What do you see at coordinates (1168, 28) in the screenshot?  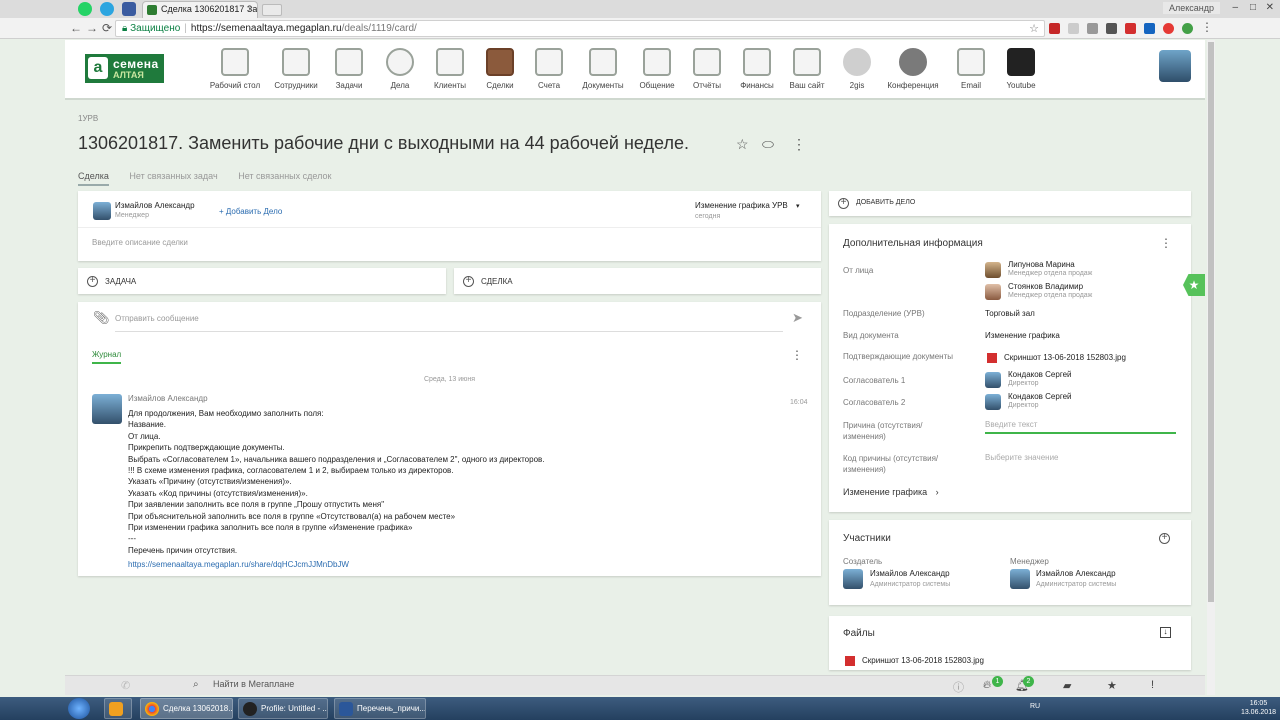 I see `opera-icon` at bounding box center [1168, 28].